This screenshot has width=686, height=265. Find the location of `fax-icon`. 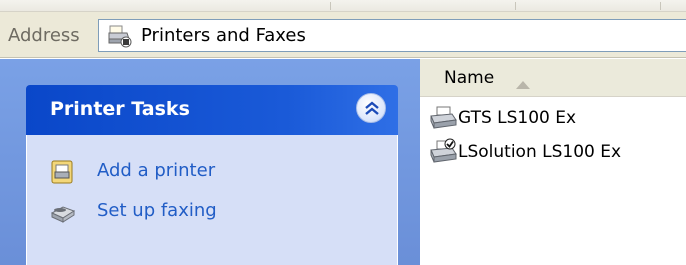

fax-icon is located at coordinates (63, 212).